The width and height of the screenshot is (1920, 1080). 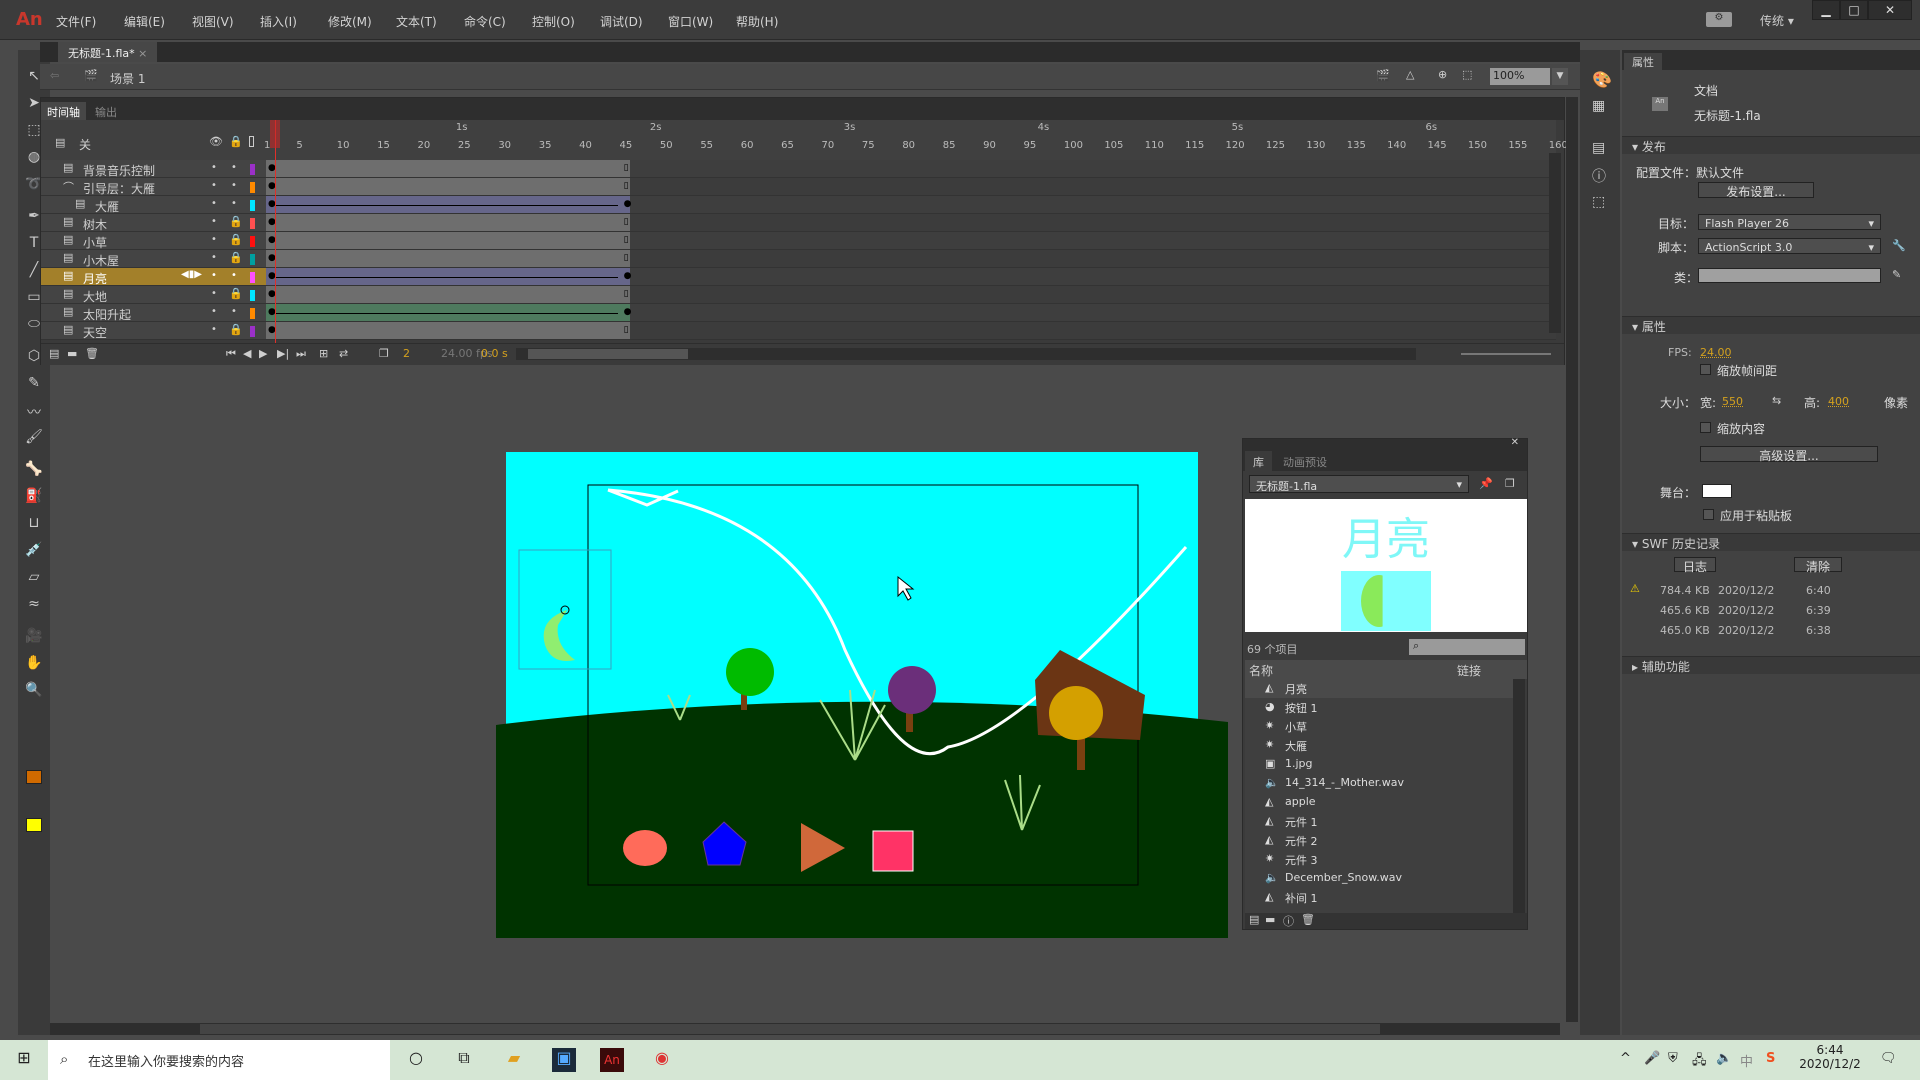 I want to click on fps-value: 24.00, so click(x=1716, y=352).